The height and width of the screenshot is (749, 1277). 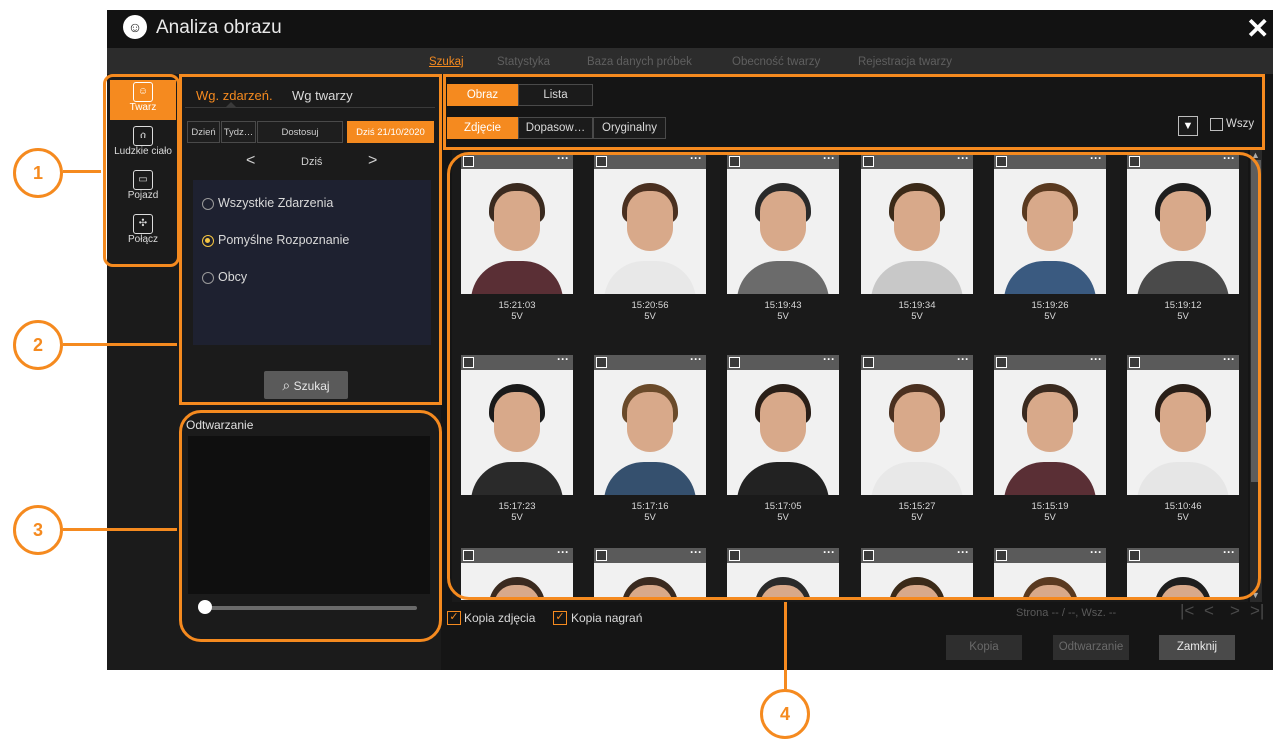 I want to click on copy-recording-label: Kopia nagrań, so click(x=607, y=618).